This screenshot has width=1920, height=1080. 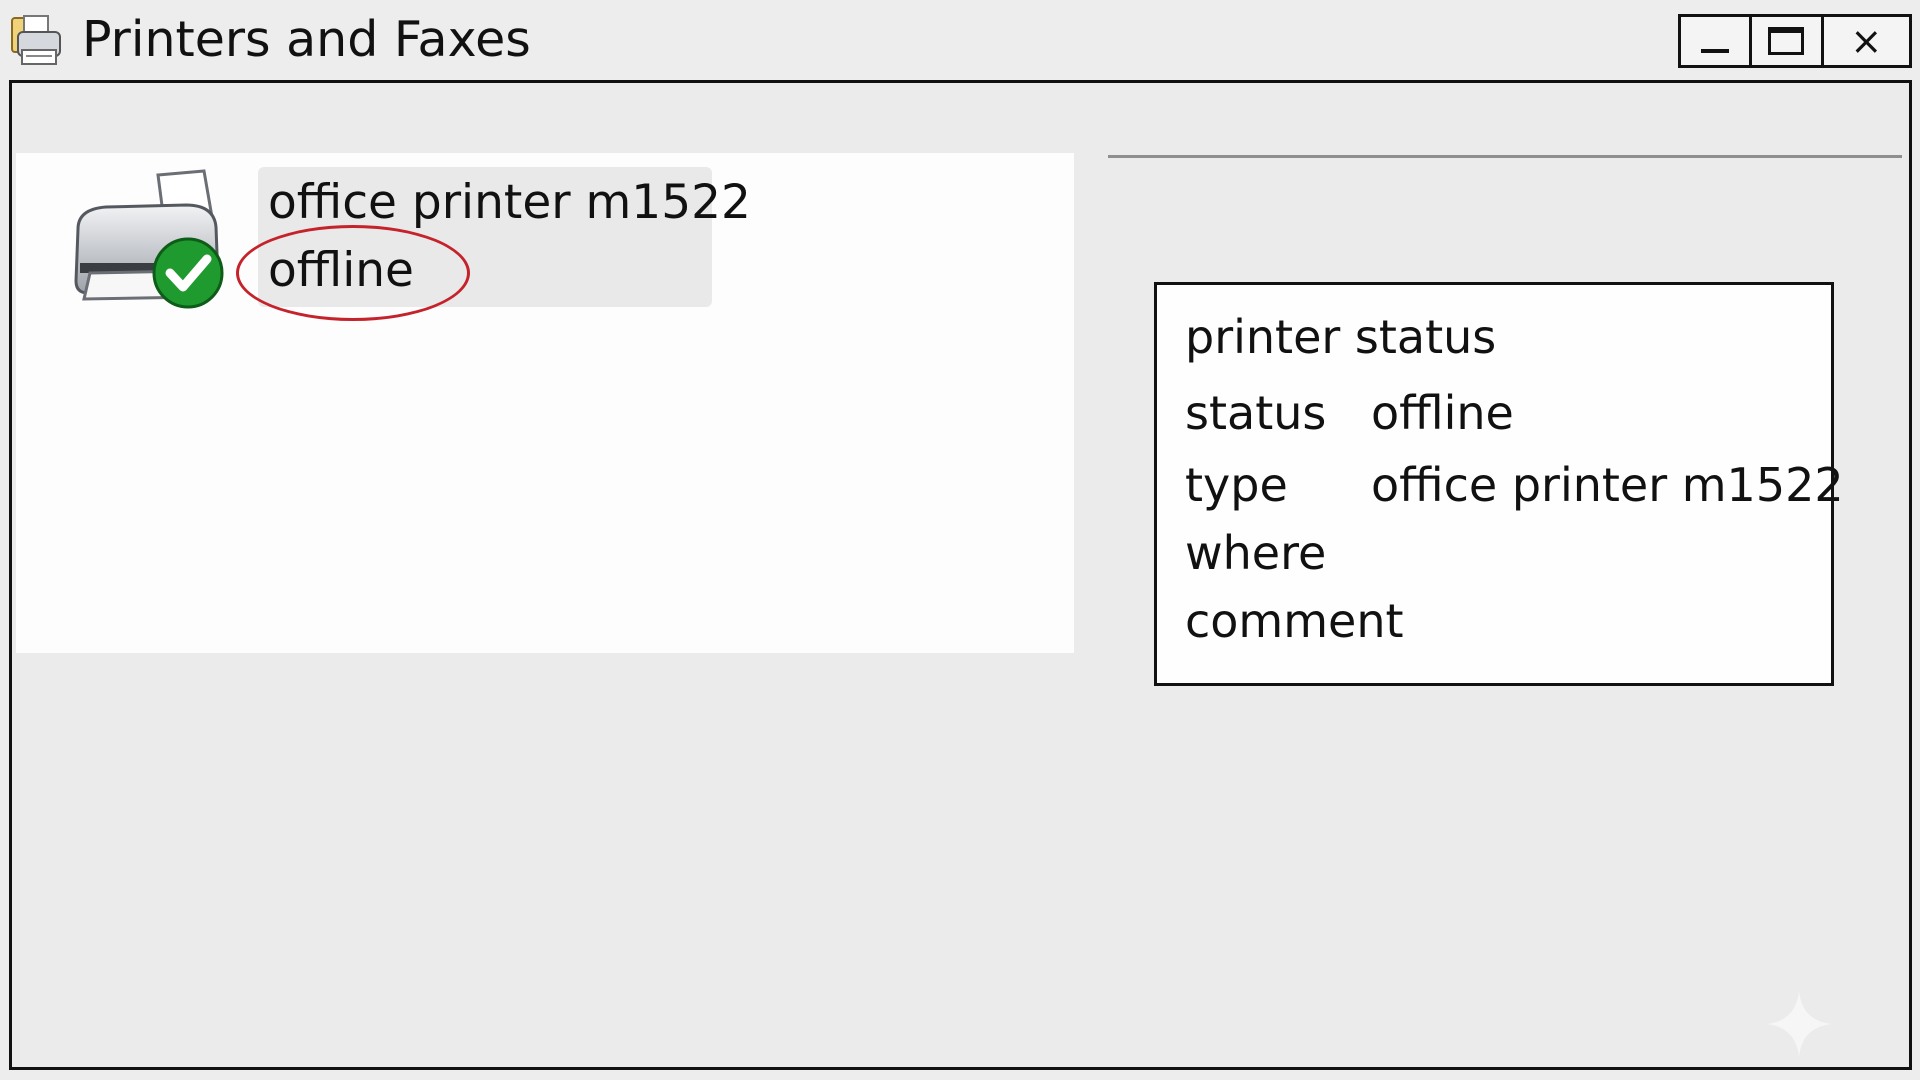 What do you see at coordinates (1715, 51) in the screenshot?
I see `minimize-icon` at bounding box center [1715, 51].